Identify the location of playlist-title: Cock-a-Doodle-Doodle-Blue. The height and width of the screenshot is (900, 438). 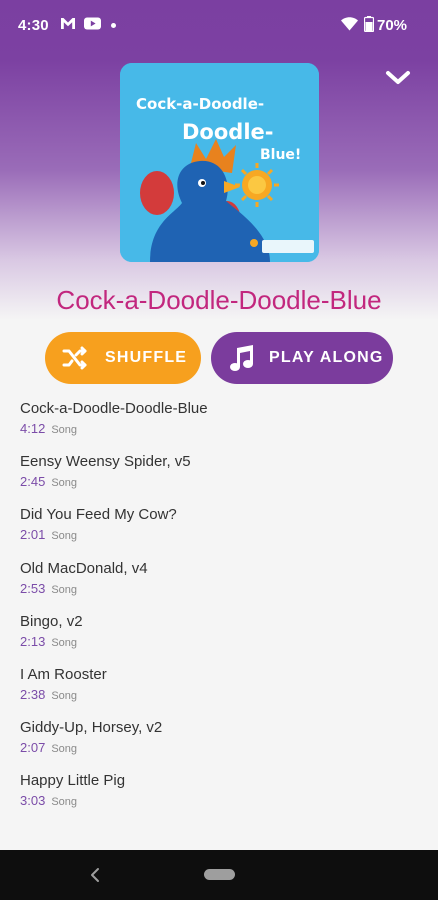
(219, 300).